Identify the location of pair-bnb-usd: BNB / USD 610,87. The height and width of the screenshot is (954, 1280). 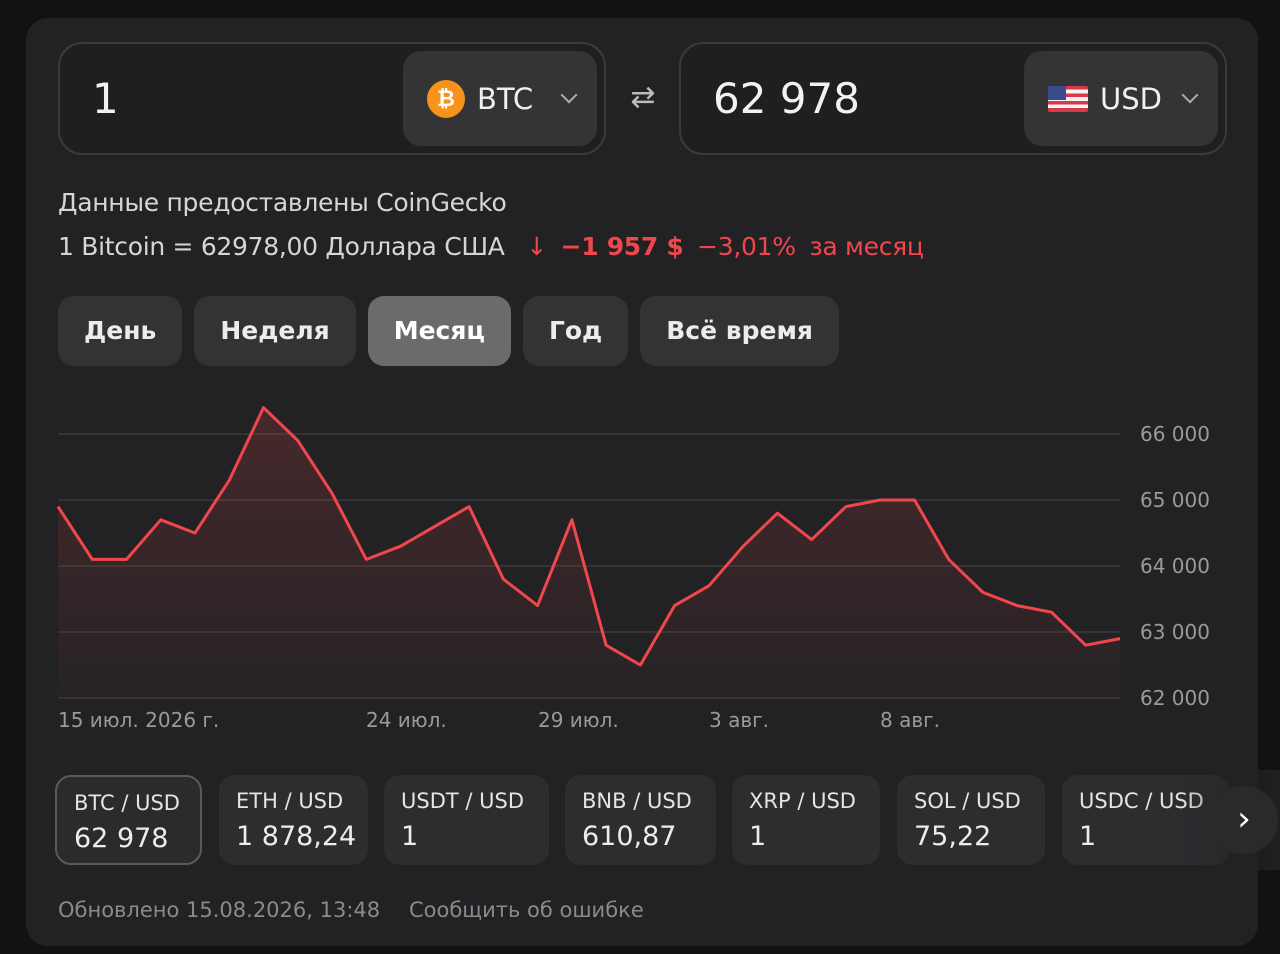
(640, 820).